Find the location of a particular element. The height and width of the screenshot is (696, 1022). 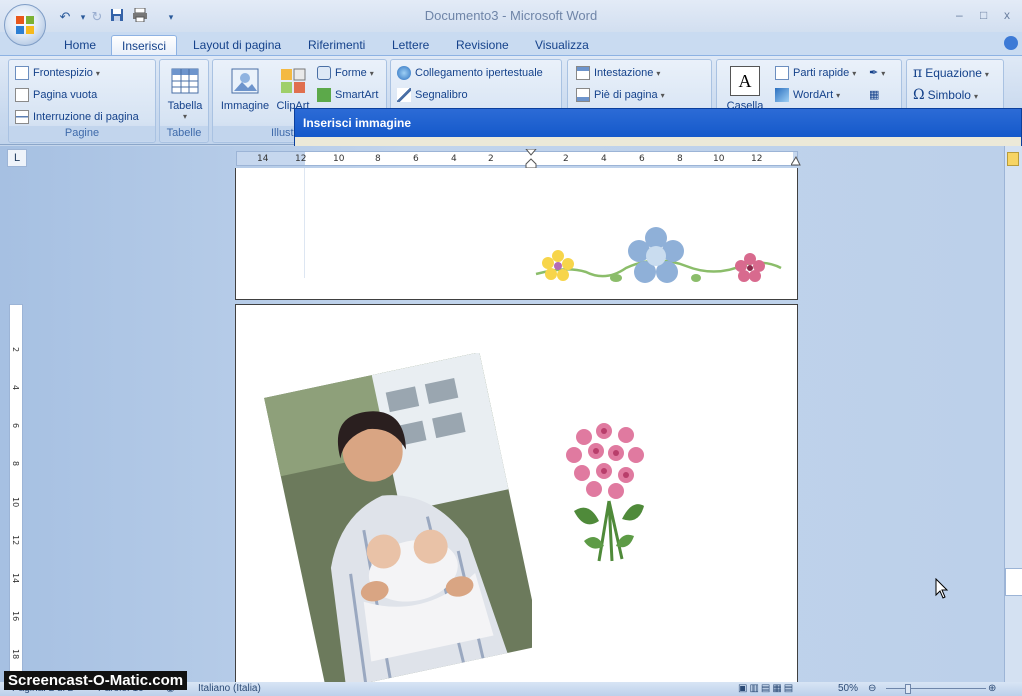

cover-page-icon is located at coordinates (22, 73).